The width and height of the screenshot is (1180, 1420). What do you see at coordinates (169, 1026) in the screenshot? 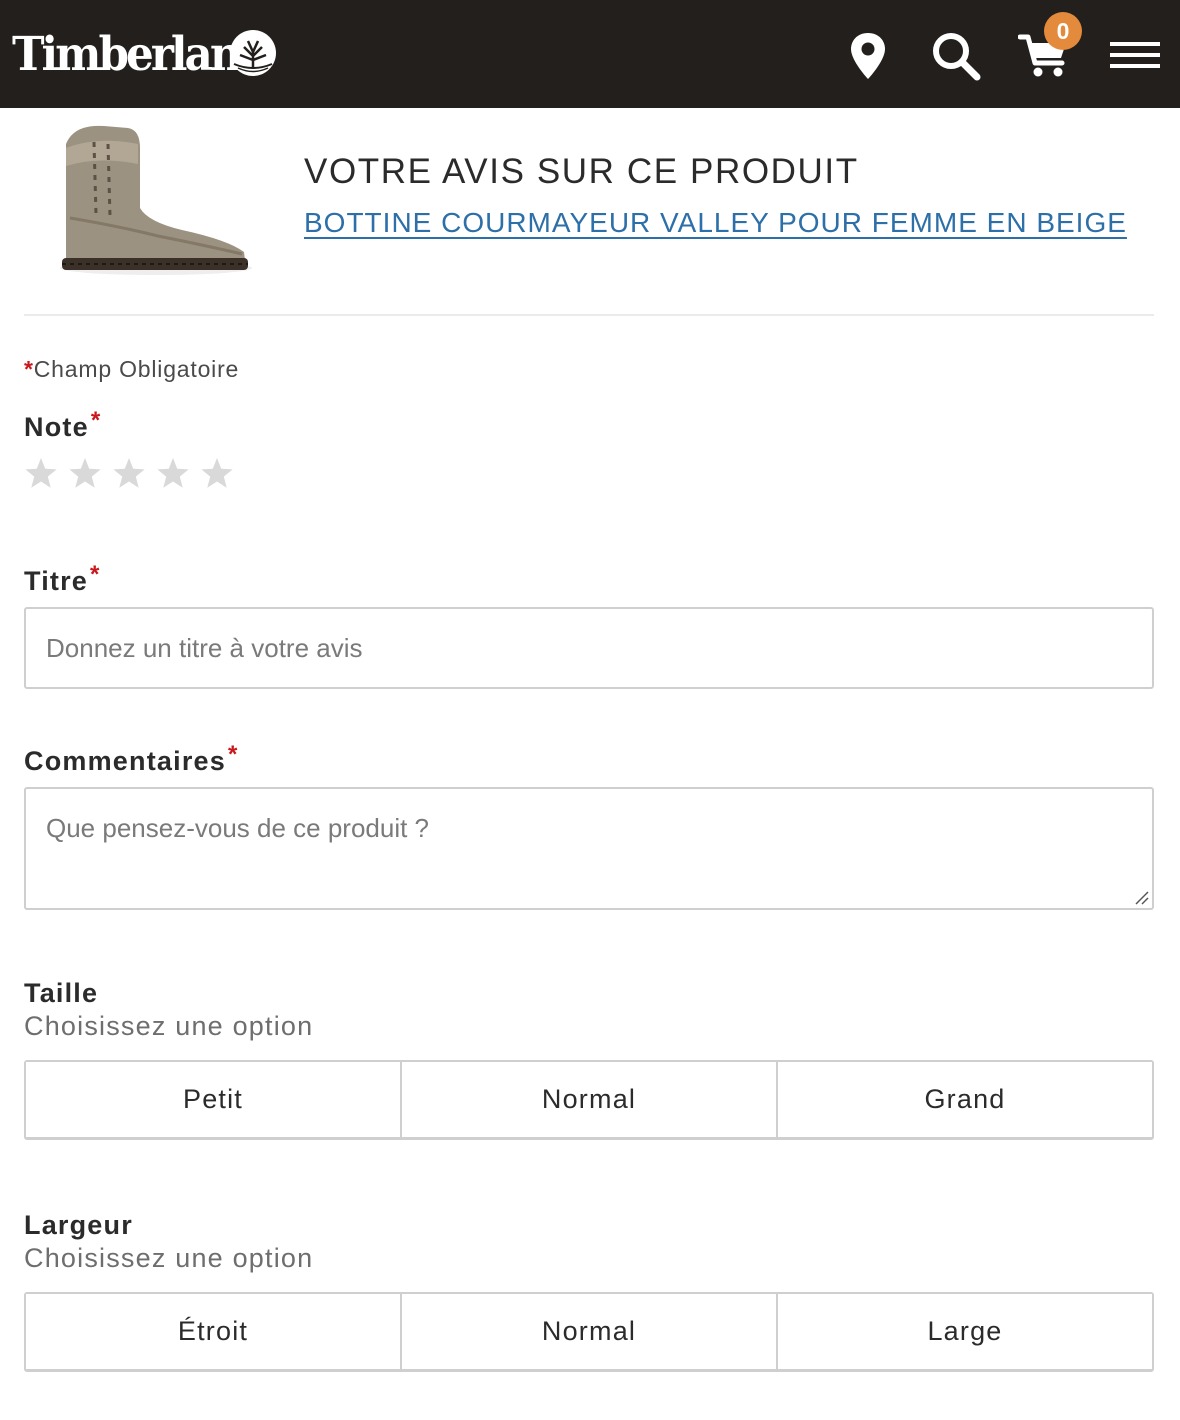
I see `size-hint: Choisissez une option` at bounding box center [169, 1026].